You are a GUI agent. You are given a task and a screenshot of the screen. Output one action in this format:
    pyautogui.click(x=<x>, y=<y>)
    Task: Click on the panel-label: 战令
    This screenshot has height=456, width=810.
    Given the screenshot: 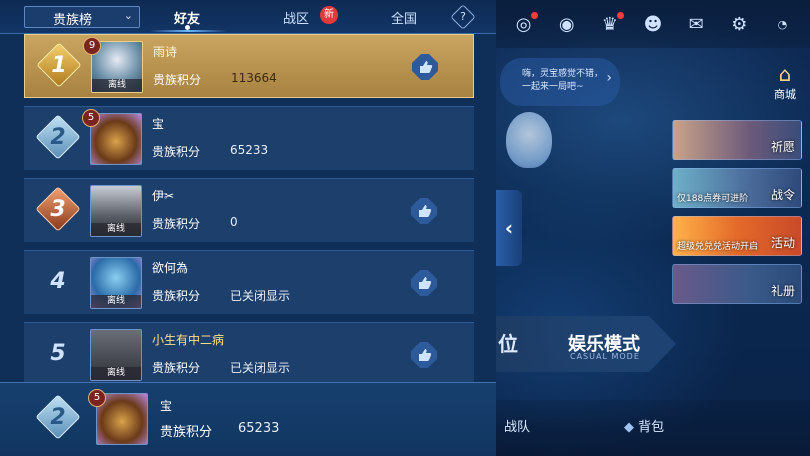 What is the action you would take?
    pyautogui.click(x=782, y=195)
    